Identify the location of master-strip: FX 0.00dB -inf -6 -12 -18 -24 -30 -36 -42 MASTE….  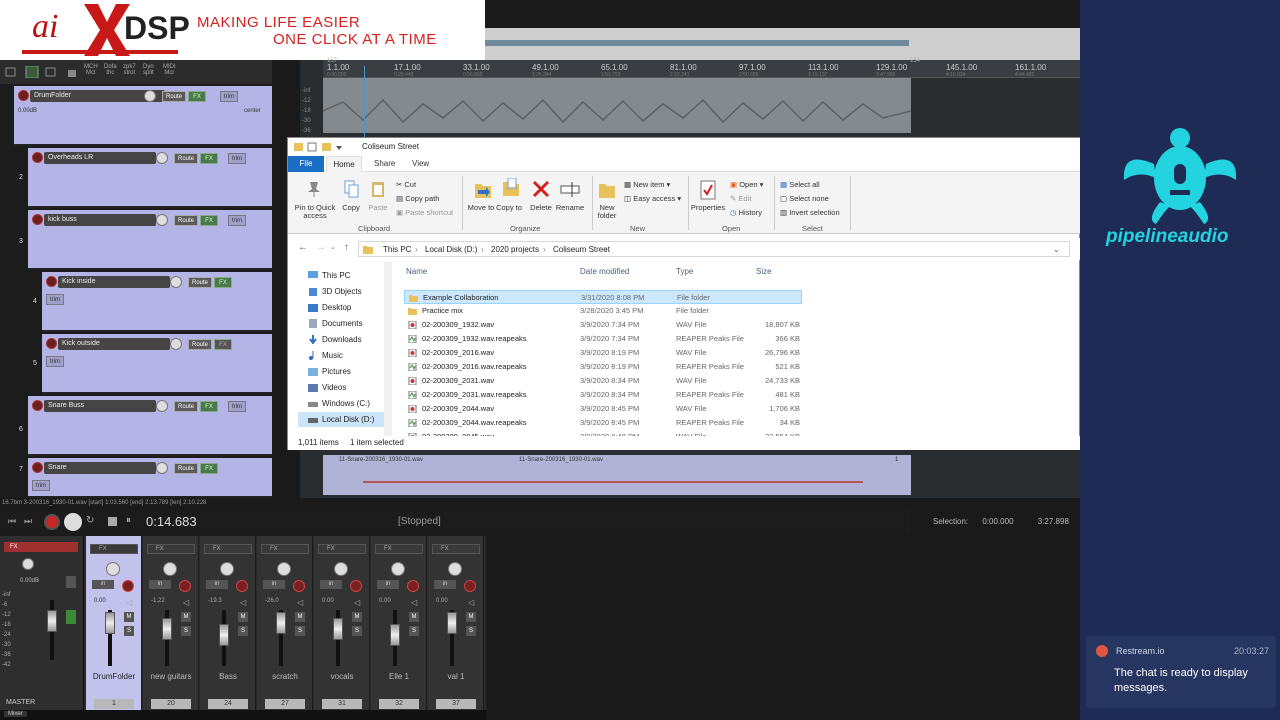
(42, 623).